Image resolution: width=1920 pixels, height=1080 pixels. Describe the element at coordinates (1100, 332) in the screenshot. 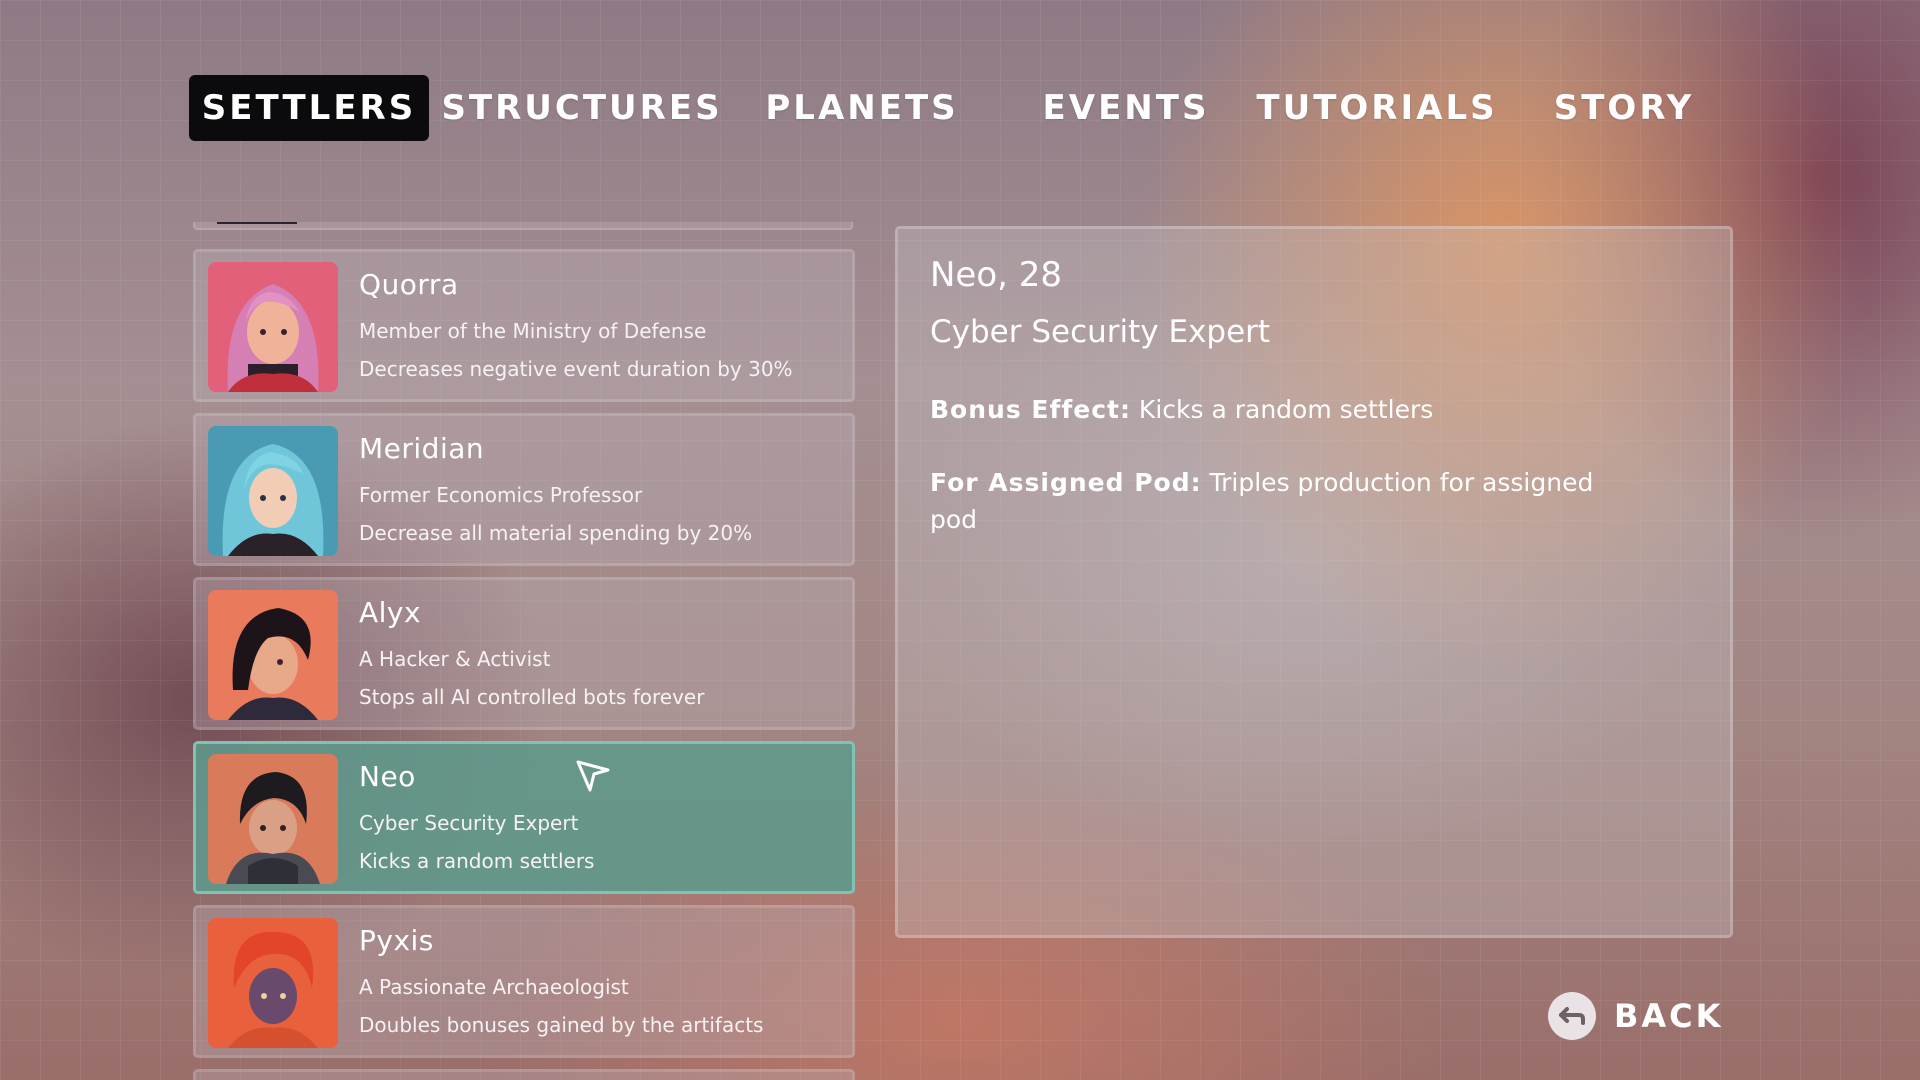

I see `detail-role: Cyber Security Expert` at that location.